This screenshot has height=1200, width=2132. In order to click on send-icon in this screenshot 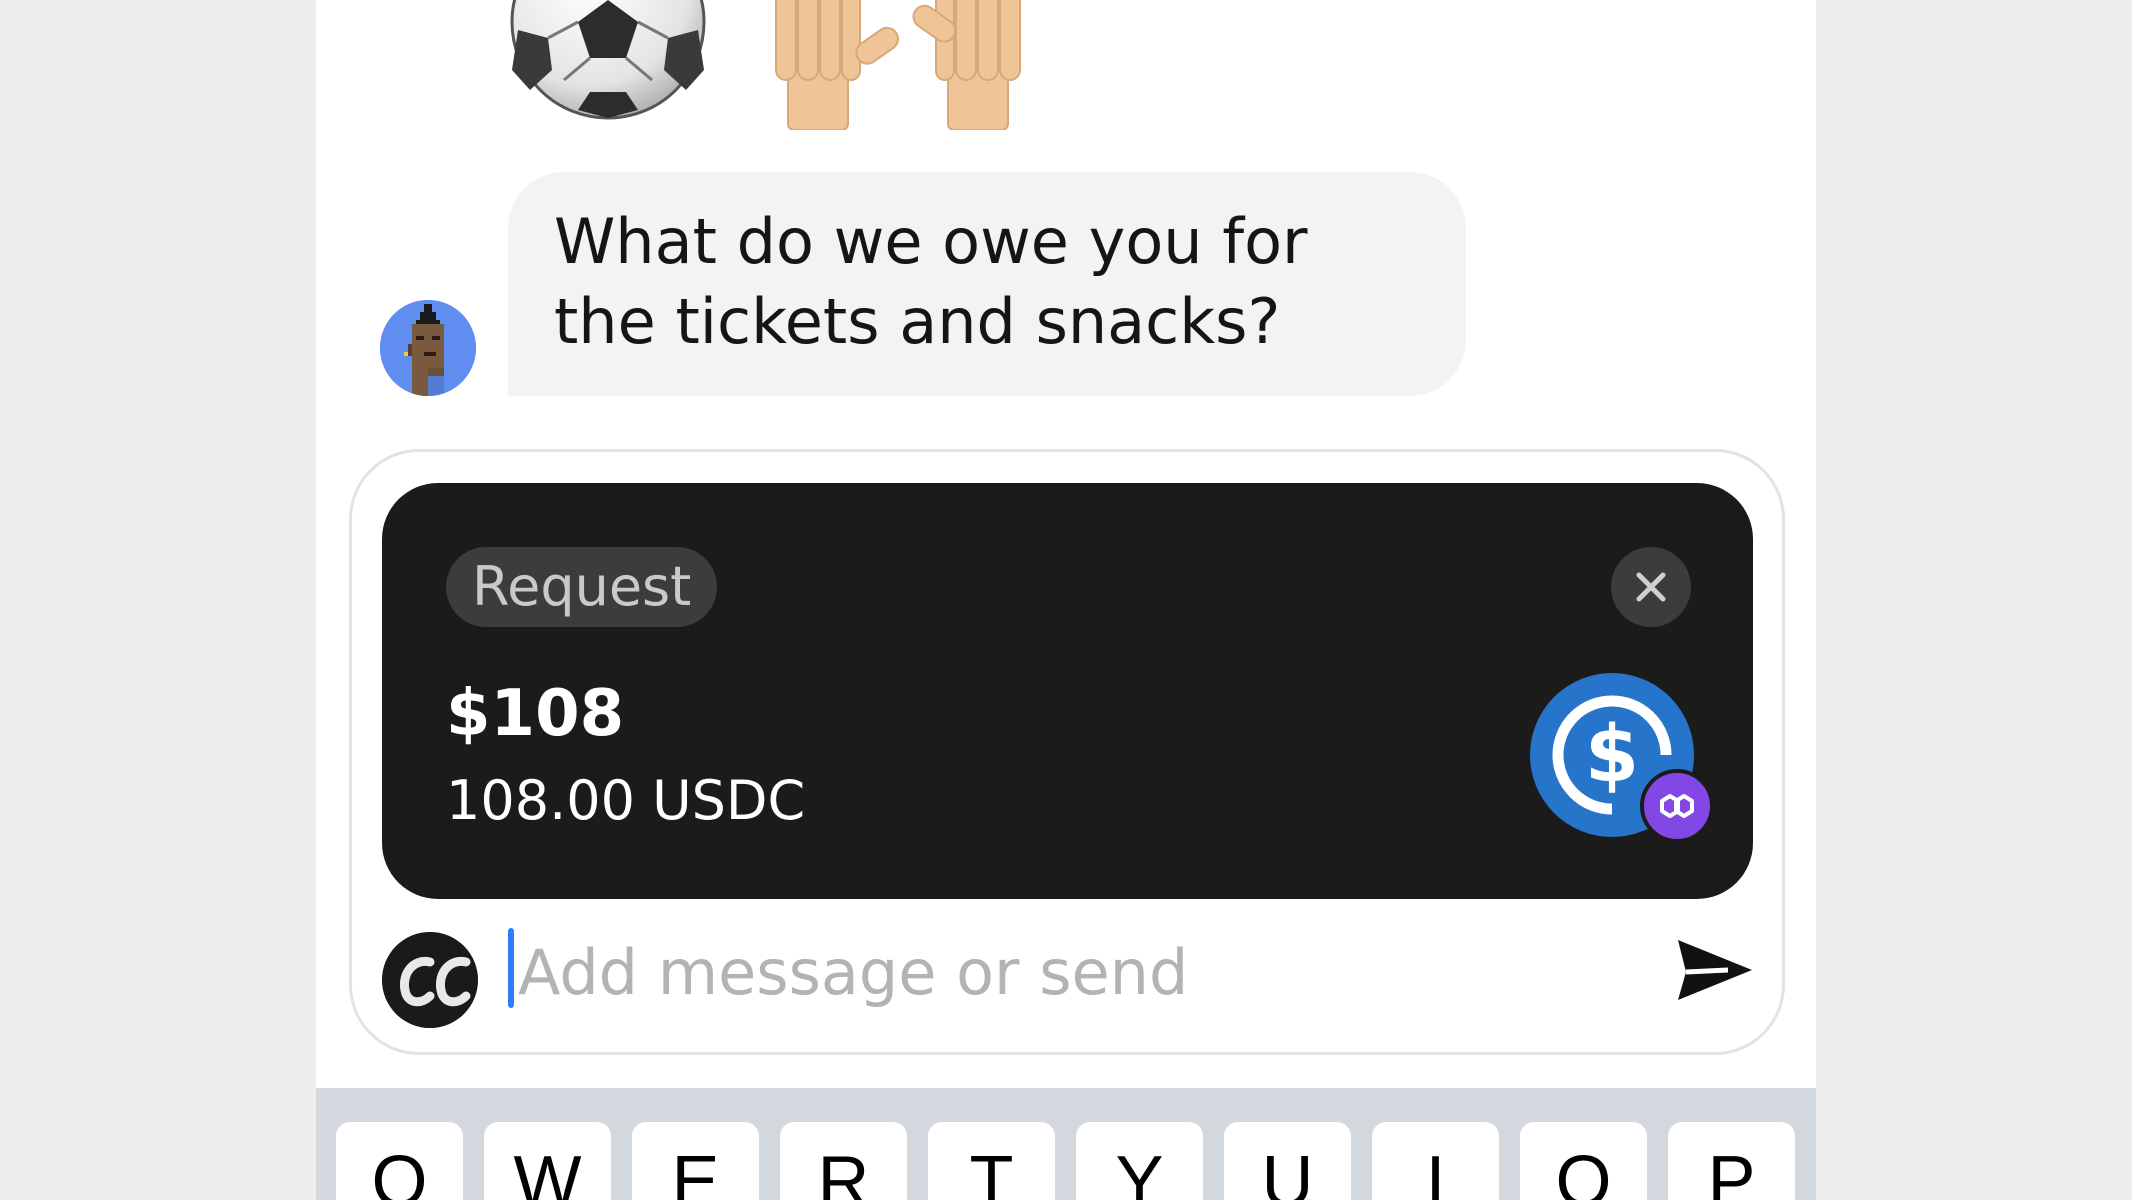, I will do `click(1715, 970)`.